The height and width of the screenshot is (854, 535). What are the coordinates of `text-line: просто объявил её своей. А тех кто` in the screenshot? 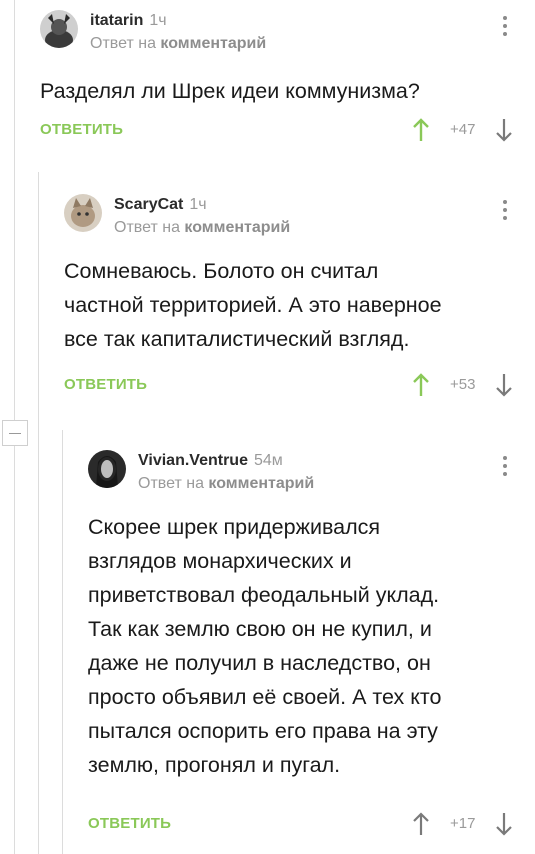 It's located at (265, 697).